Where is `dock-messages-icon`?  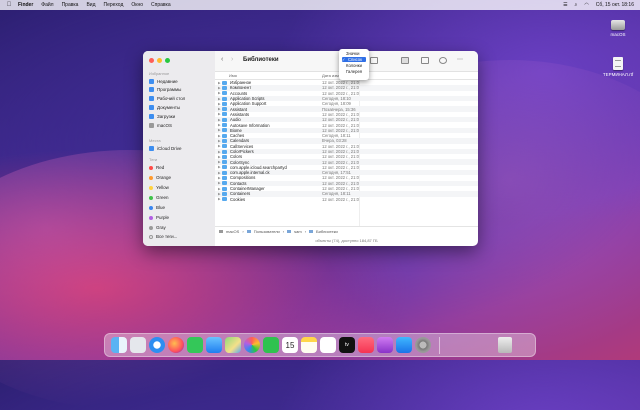 dock-messages-icon is located at coordinates (195, 345).